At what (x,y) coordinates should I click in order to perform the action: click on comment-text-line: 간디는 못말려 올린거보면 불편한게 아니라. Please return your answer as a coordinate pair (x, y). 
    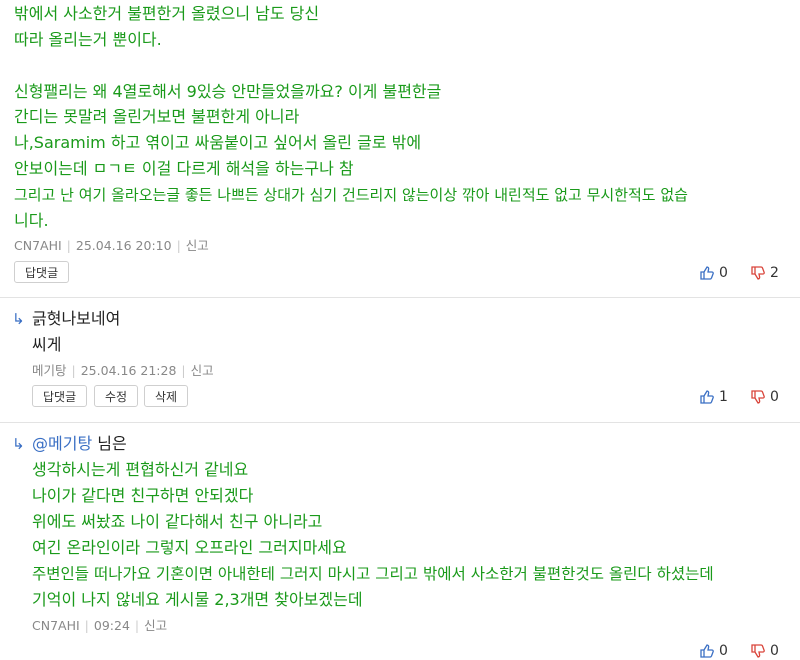
    Looking at the image, I should click on (157, 116).